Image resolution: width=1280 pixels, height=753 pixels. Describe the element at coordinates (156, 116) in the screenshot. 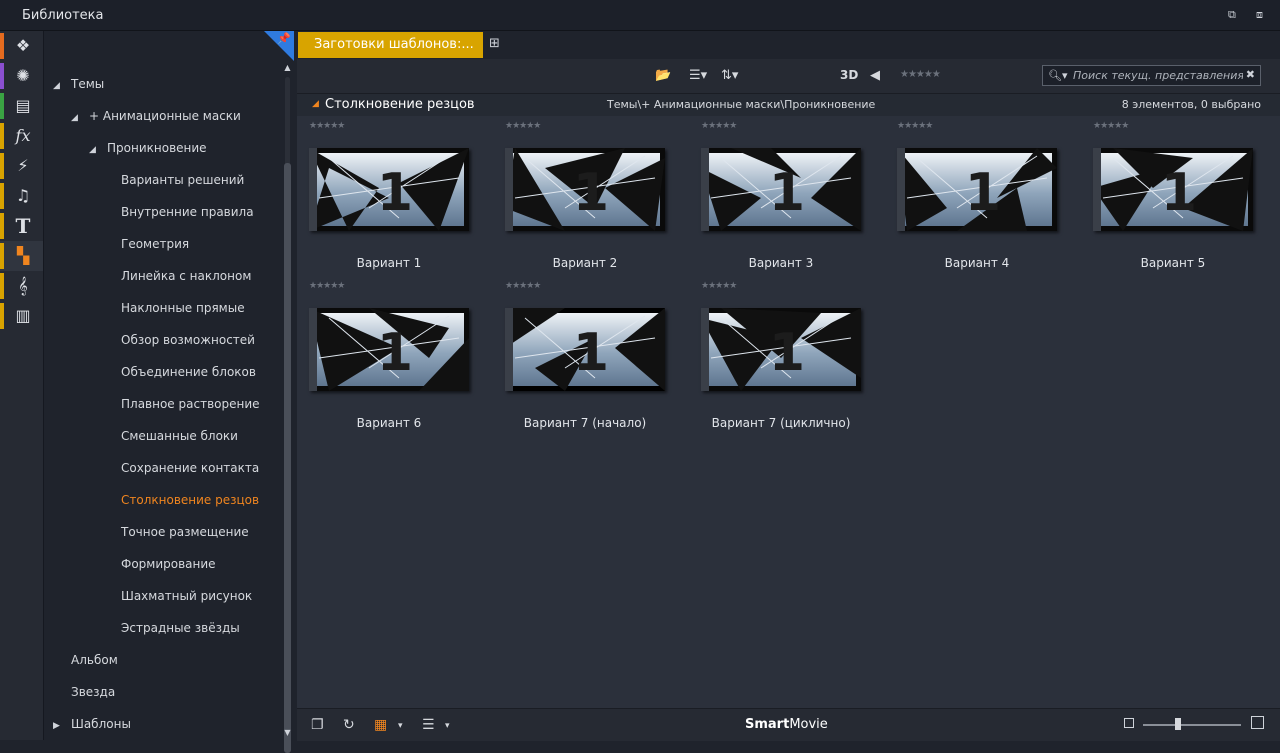

I see `tree-item: ◢ + Анимационные маски` at that location.